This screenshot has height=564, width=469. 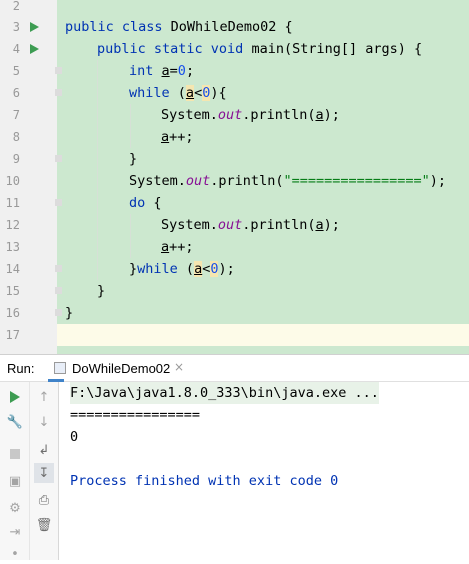 I want to click on arrow-up-icon: ↑, so click(x=44, y=397).